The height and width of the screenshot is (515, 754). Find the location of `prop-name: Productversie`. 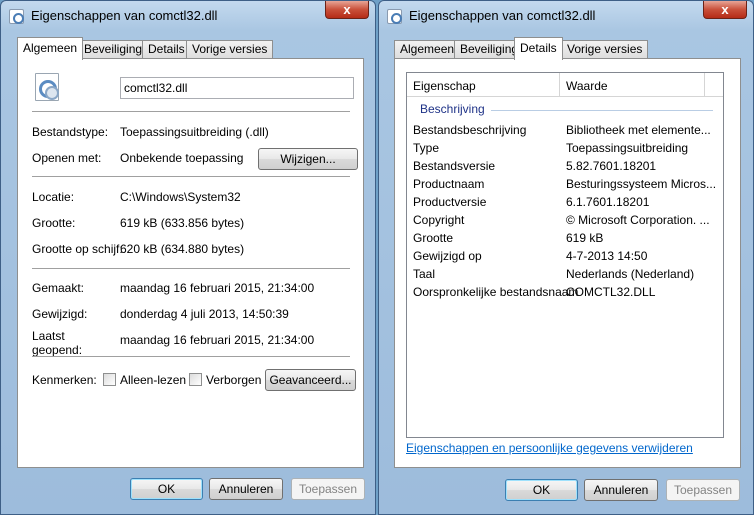

prop-name: Productversie is located at coordinates (450, 202).